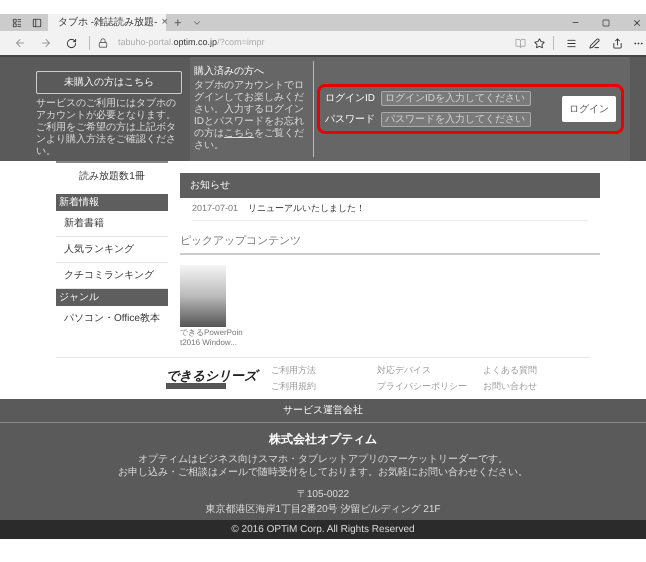 This screenshot has height=562, width=646. I want to click on back-icon, so click(20, 43).